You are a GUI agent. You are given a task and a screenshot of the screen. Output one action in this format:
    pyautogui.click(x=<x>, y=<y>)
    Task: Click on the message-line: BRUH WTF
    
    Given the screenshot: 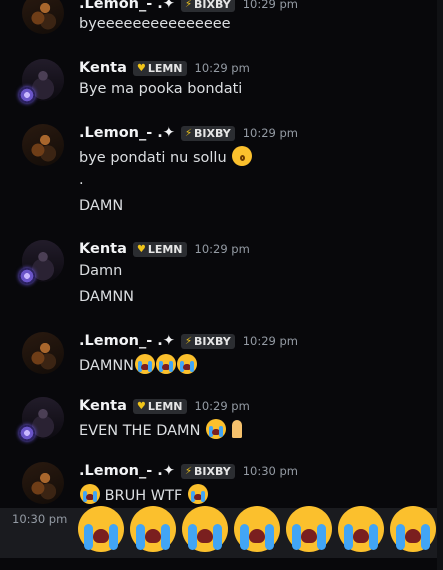 What is the action you would take?
    pyautogui.click(x=143, y=494)
    